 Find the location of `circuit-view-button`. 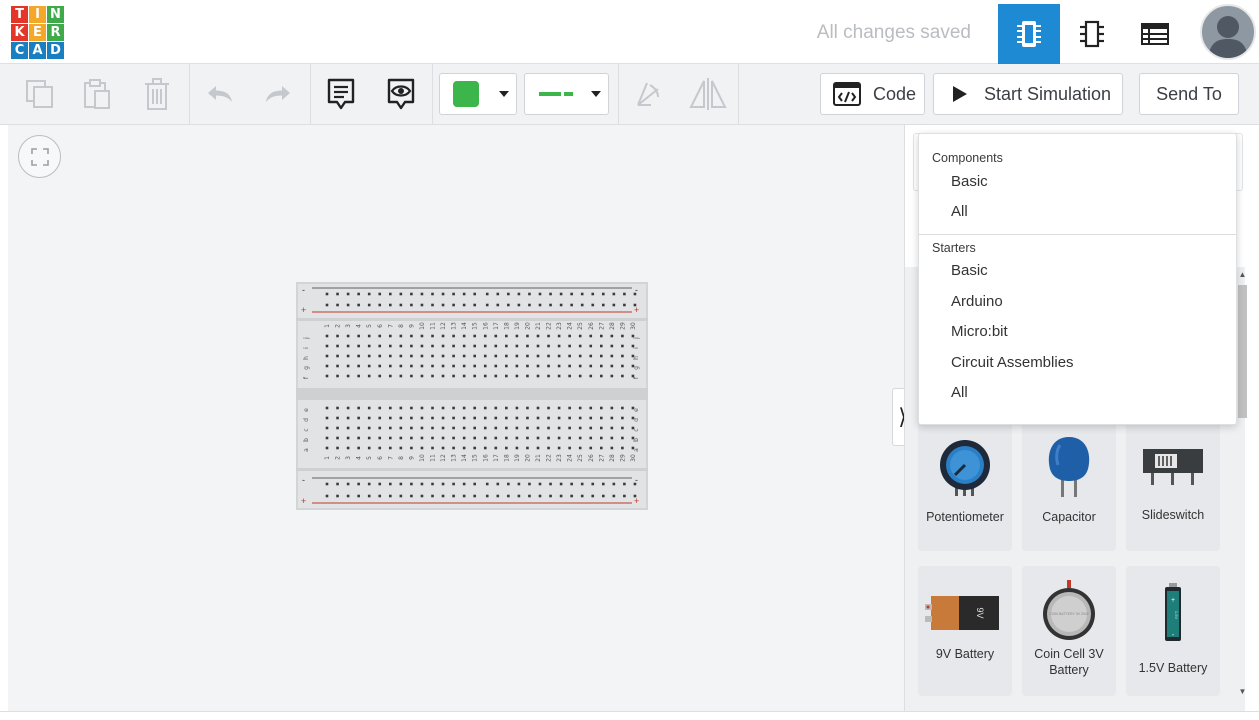

circuit-view-button is located at coordinates (1029, 34).